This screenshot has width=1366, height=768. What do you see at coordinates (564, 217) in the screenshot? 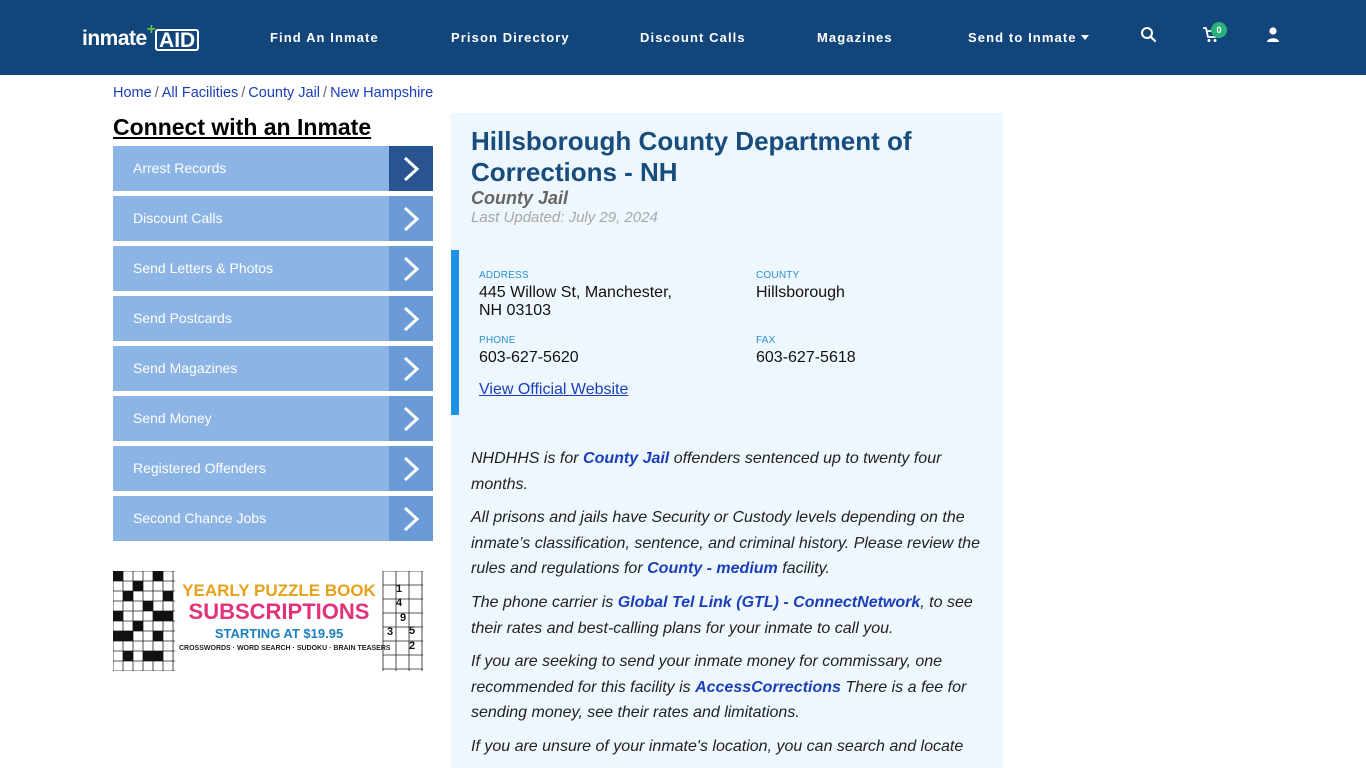
I see `last-updated-date: Last Updated: July 29, 2024` at bounding box center [564, 217].